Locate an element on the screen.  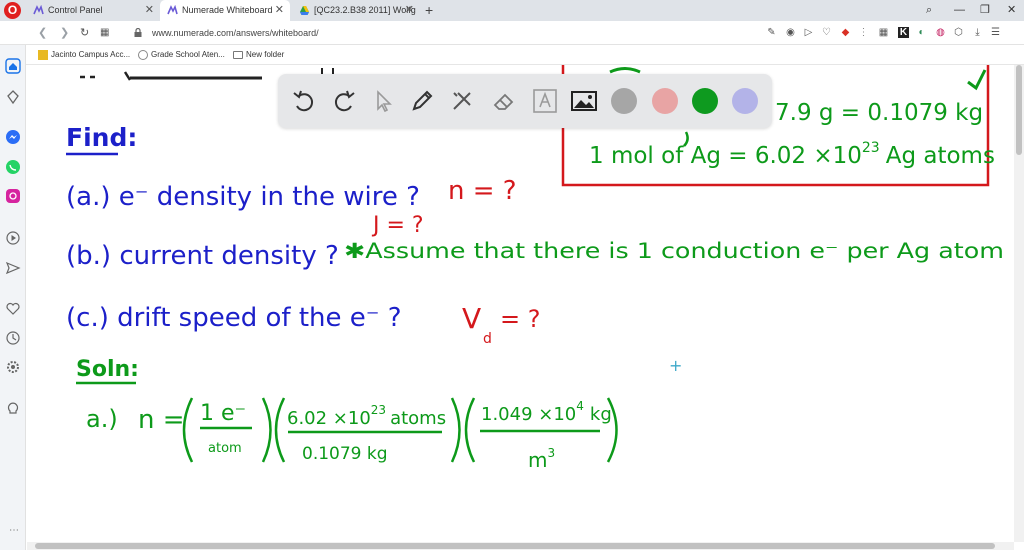
grid-extension-icon: ▦ is located at coordinates (883, 32).